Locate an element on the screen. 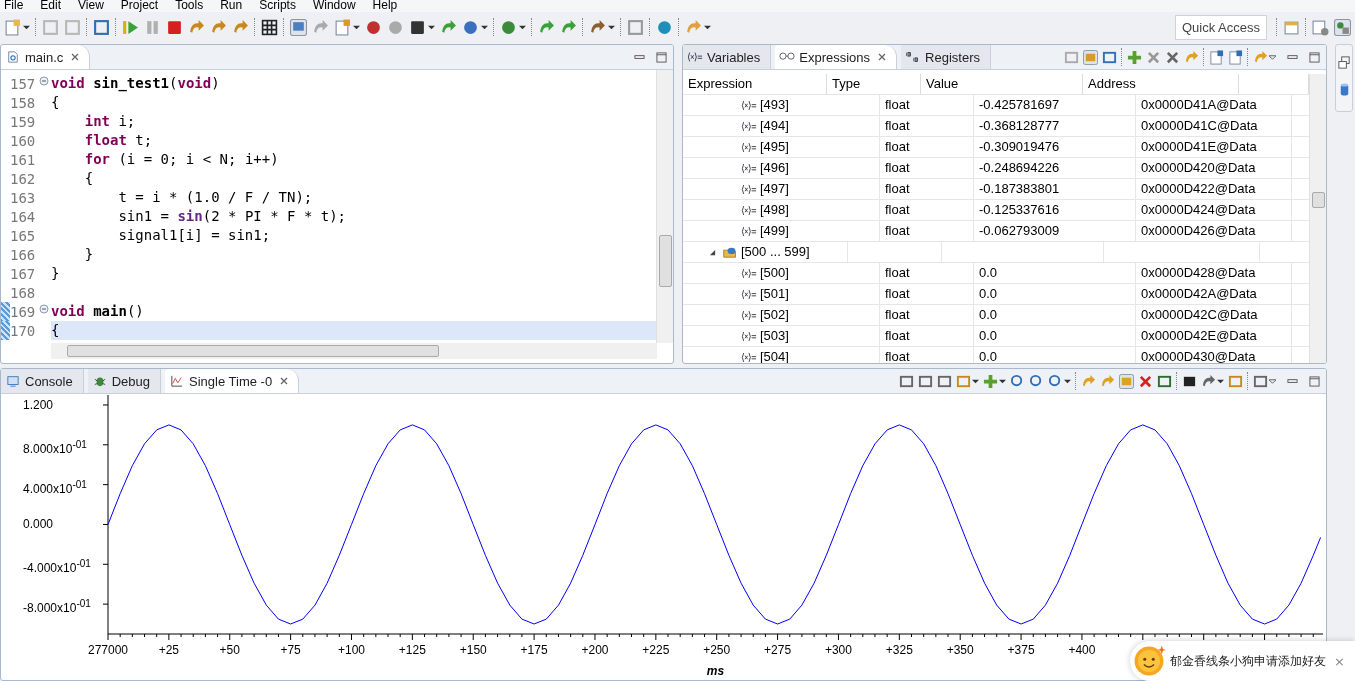  view-tab: Console is located at coordinates (42, 381).